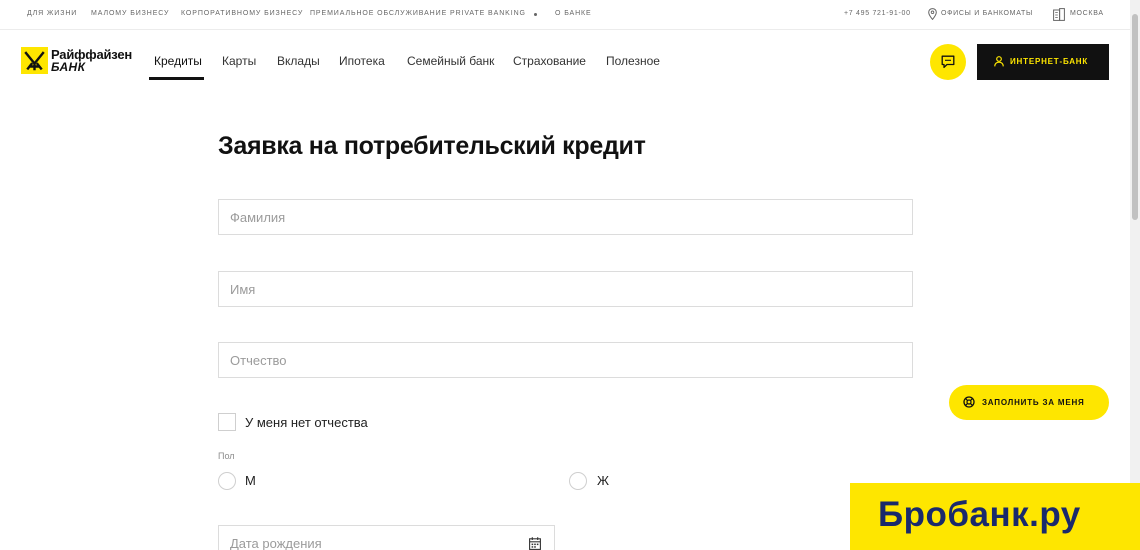 The width and height of the screenshot is (1140, 550). What do you see at coordinates (1033, 402) in the screenshot?
I see `fill-for-me-label: ЗАПОЛНИТЬ ЗА МЕНЯ` at bounding box center [1033, 402].